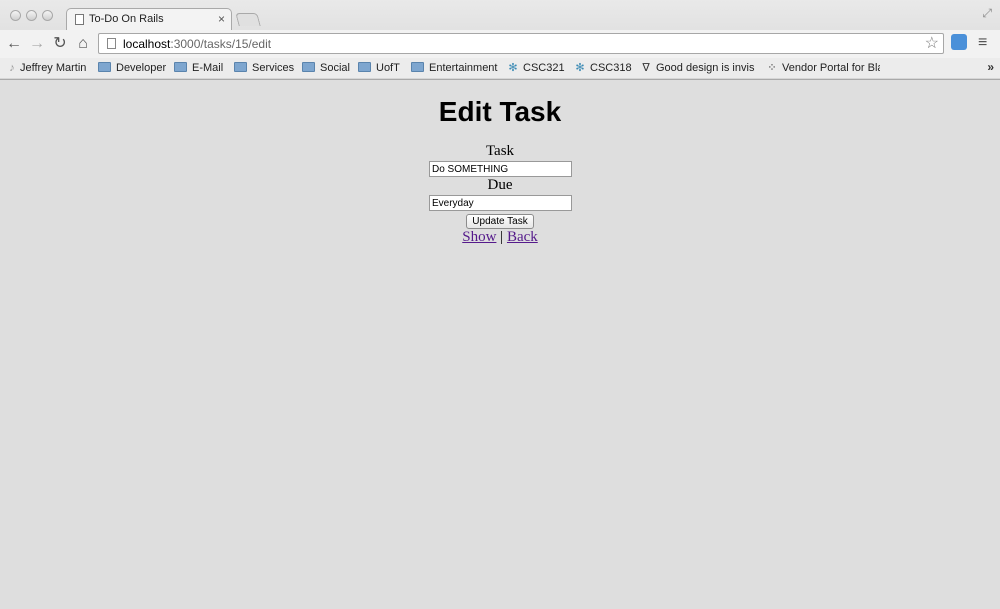 This screenshot has width=1000, height=609. What do you see at coordinates (932, 43) in the screenshot?
I see `bookmark-star-icon: ☆` at bounding box center [932, 43].